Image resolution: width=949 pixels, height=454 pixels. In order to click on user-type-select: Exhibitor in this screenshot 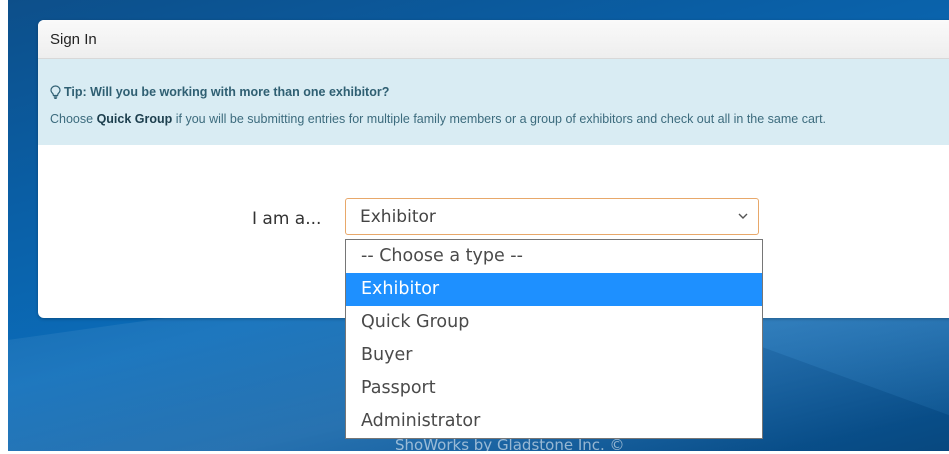, I will do `click(552, 216)`.